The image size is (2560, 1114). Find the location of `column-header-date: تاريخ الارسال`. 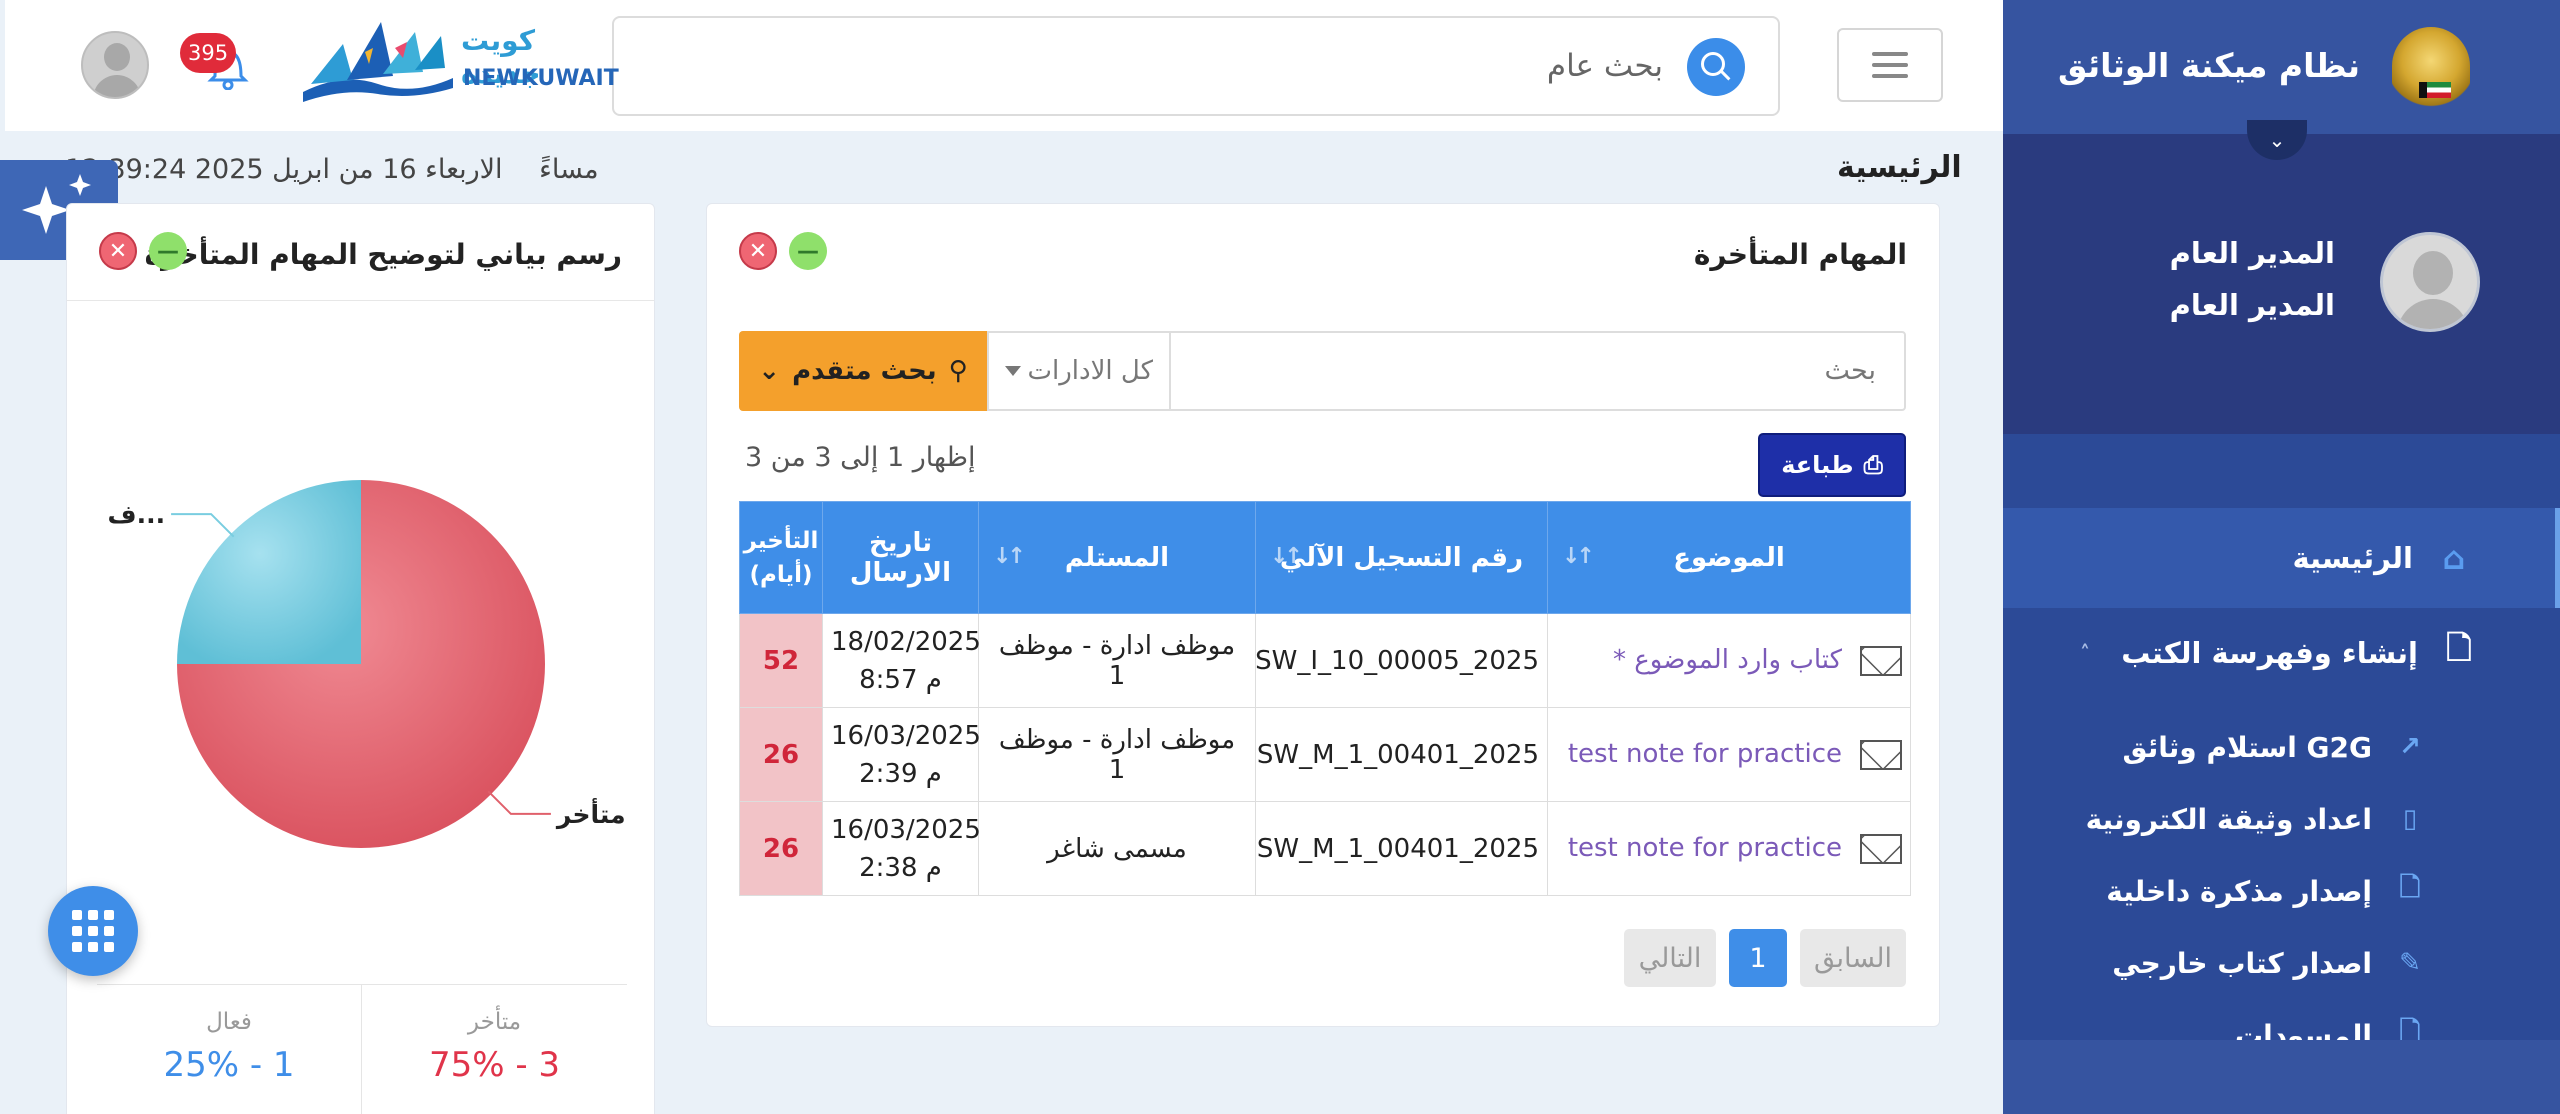

column-header-date: تاريخ الارسال is located at coordinates (900, 557).